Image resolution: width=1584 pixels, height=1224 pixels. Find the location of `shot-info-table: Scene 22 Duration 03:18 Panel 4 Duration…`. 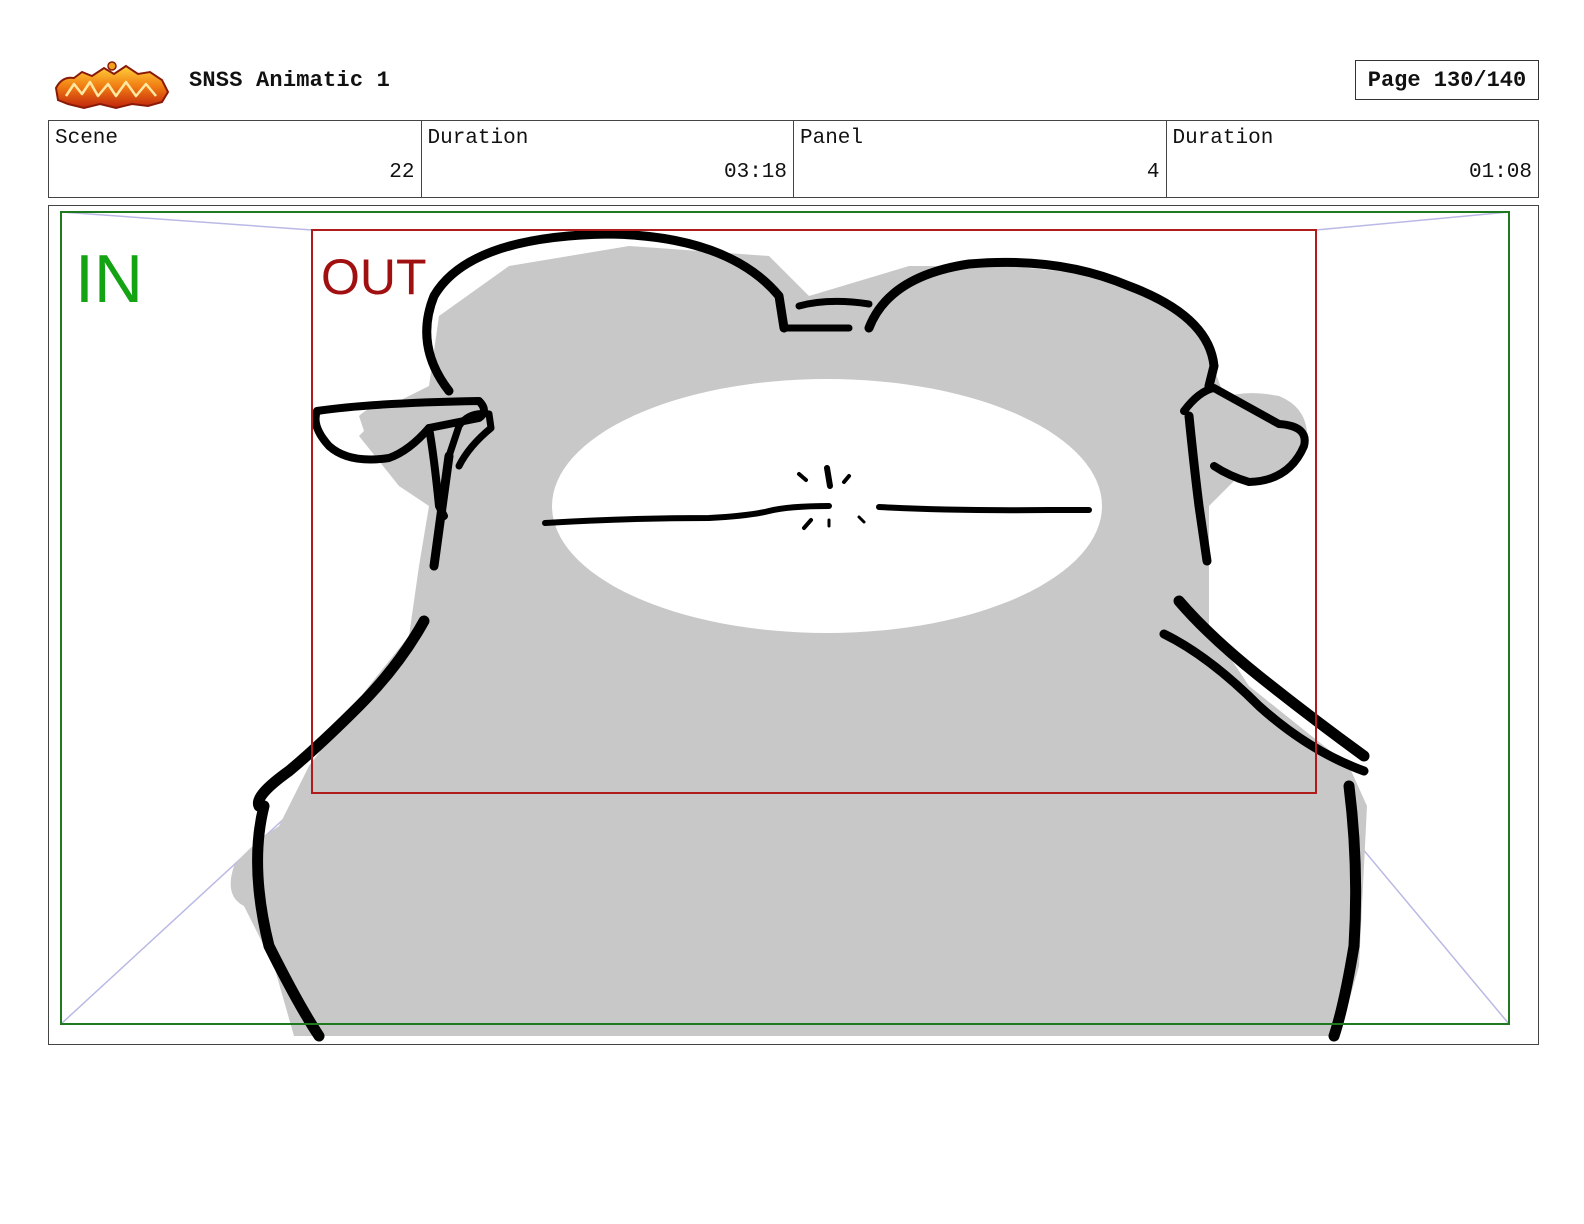

shot-info-table: Scene 22 Duration 03:18 Panel 4 Duration… is located at coordinates (793, 159).